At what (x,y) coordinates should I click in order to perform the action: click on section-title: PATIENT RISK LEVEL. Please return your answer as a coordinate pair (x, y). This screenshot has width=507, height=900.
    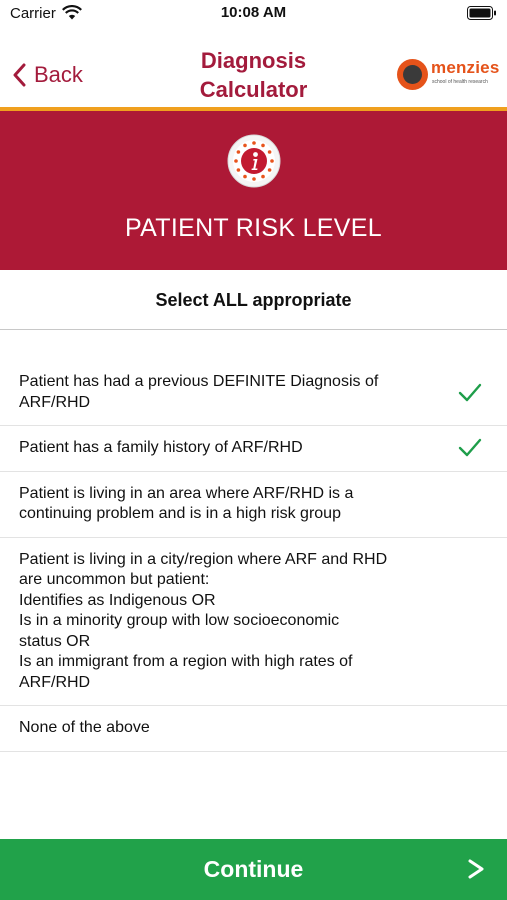
    Looking at the image, I should click on (253, 228).